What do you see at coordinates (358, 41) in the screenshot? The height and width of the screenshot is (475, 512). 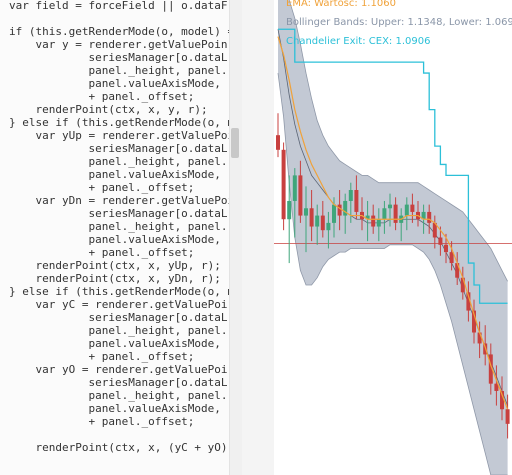 I see `legend-chandelier: Chandelier Exit: CEX: 1.0906` at bounding box center [358, 41].